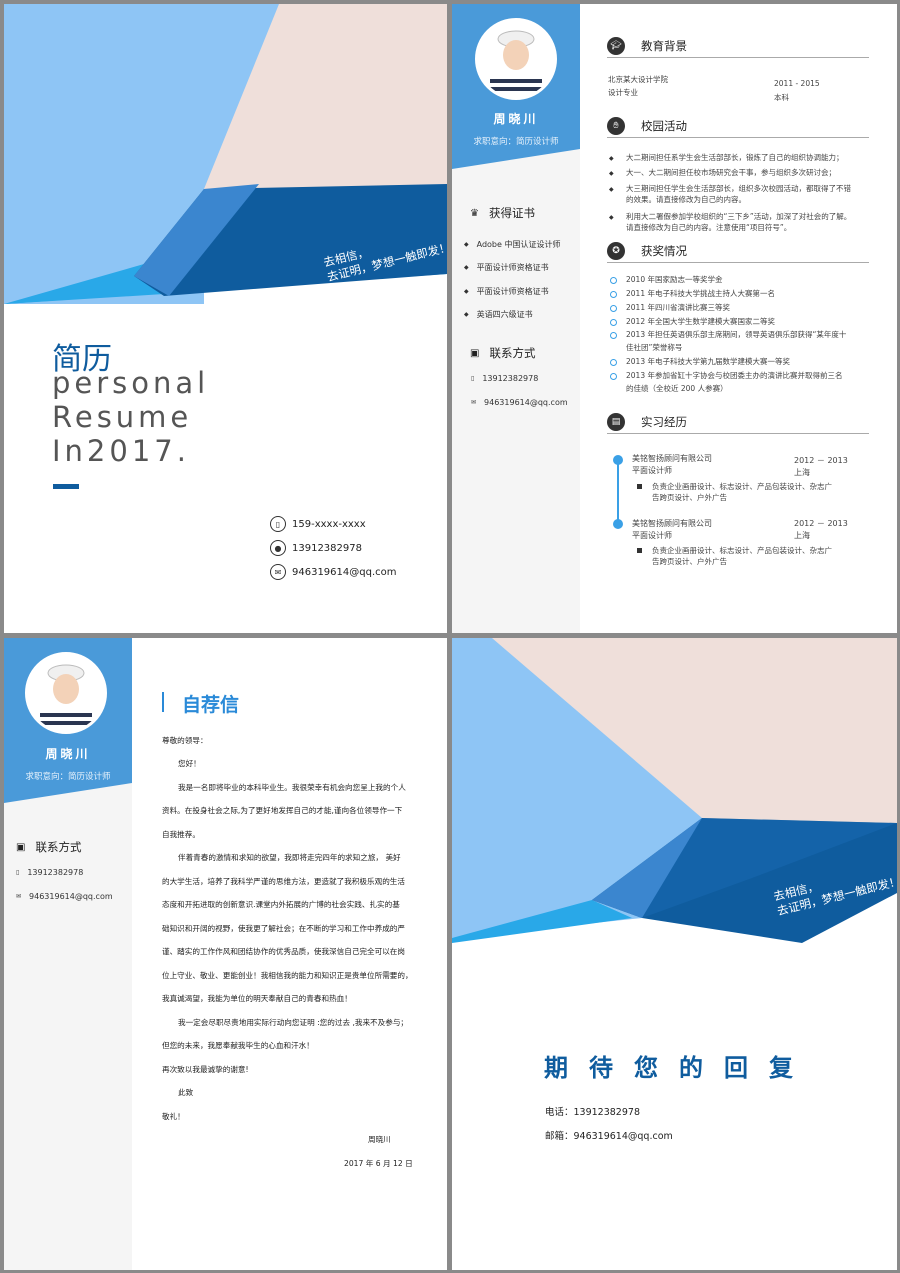 The width and height of the screenshot is (900, 1273). Describe the element at coordinates (289, 857) in the screenshot. I see `letter-line: 伴着青春的激情和求知的欲望，我即将走完四年的求知之旅， 美好` at that location.